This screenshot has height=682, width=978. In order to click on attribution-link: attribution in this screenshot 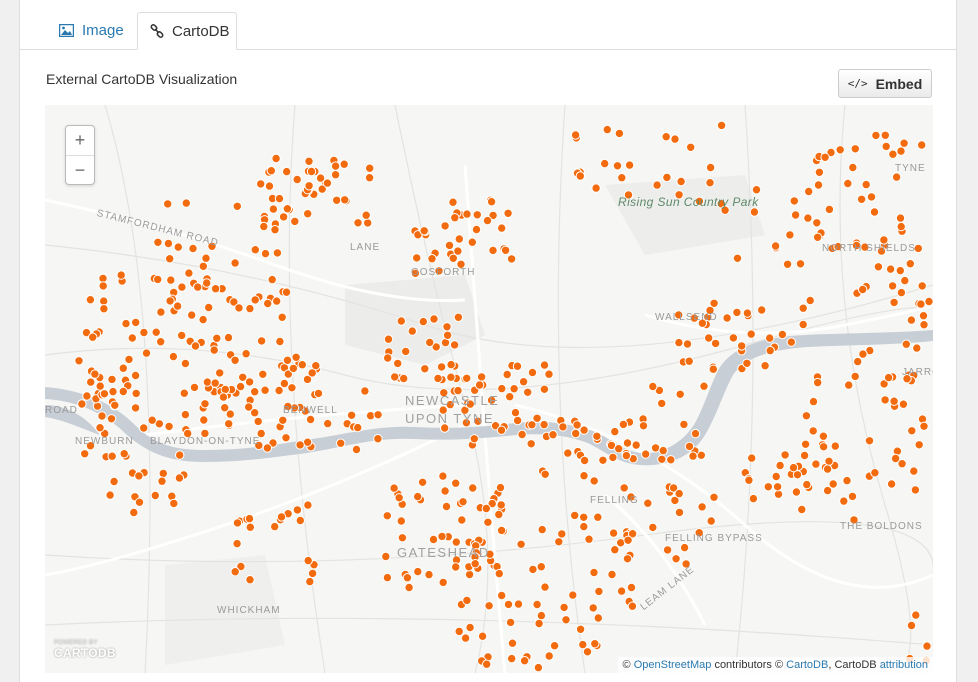, I will do `click(904, 665)`.